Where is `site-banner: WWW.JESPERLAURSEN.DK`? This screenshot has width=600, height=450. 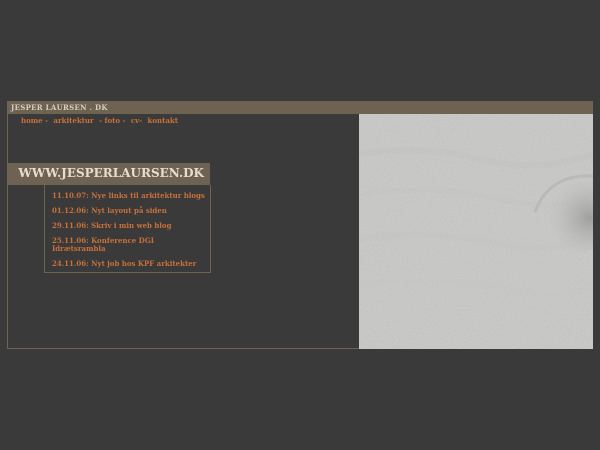
site-banner: WWW.JESPERLAURSEN.DK is located at coordinates (109, 174).